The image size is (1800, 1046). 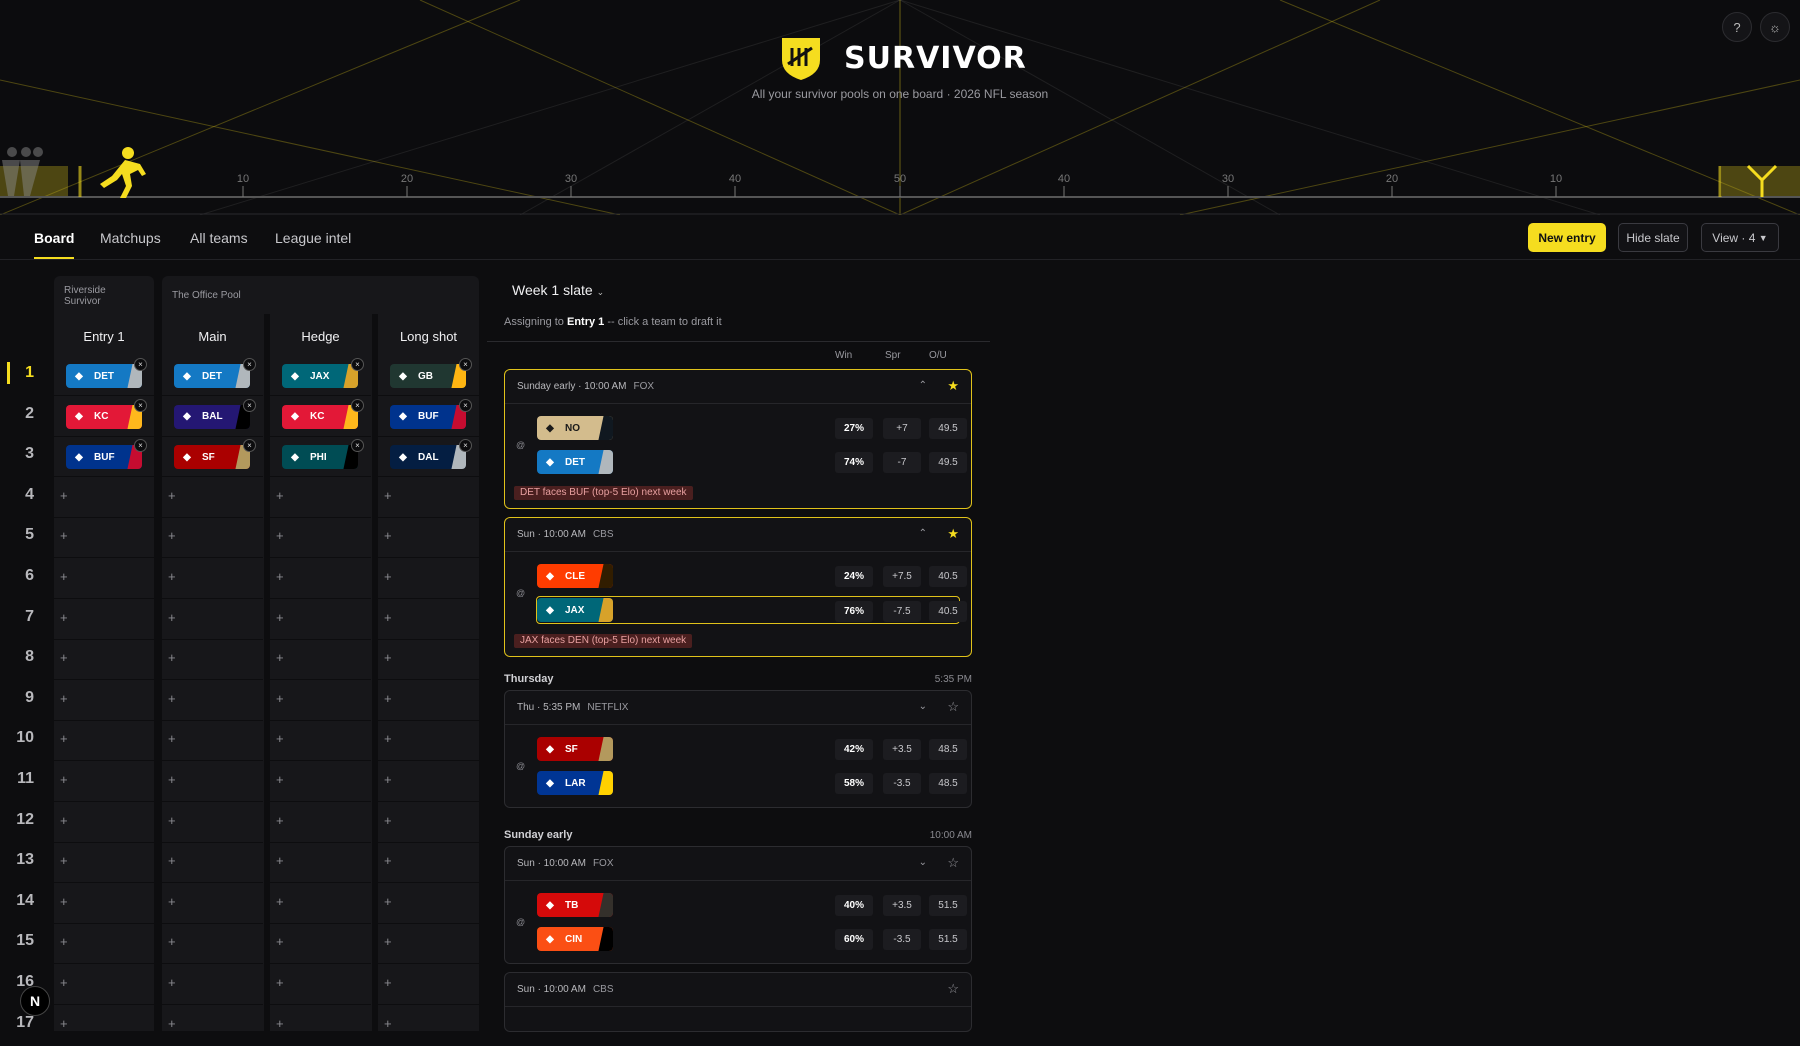 I want to click on entry-header: Long shot, so click(x=428, y=336).